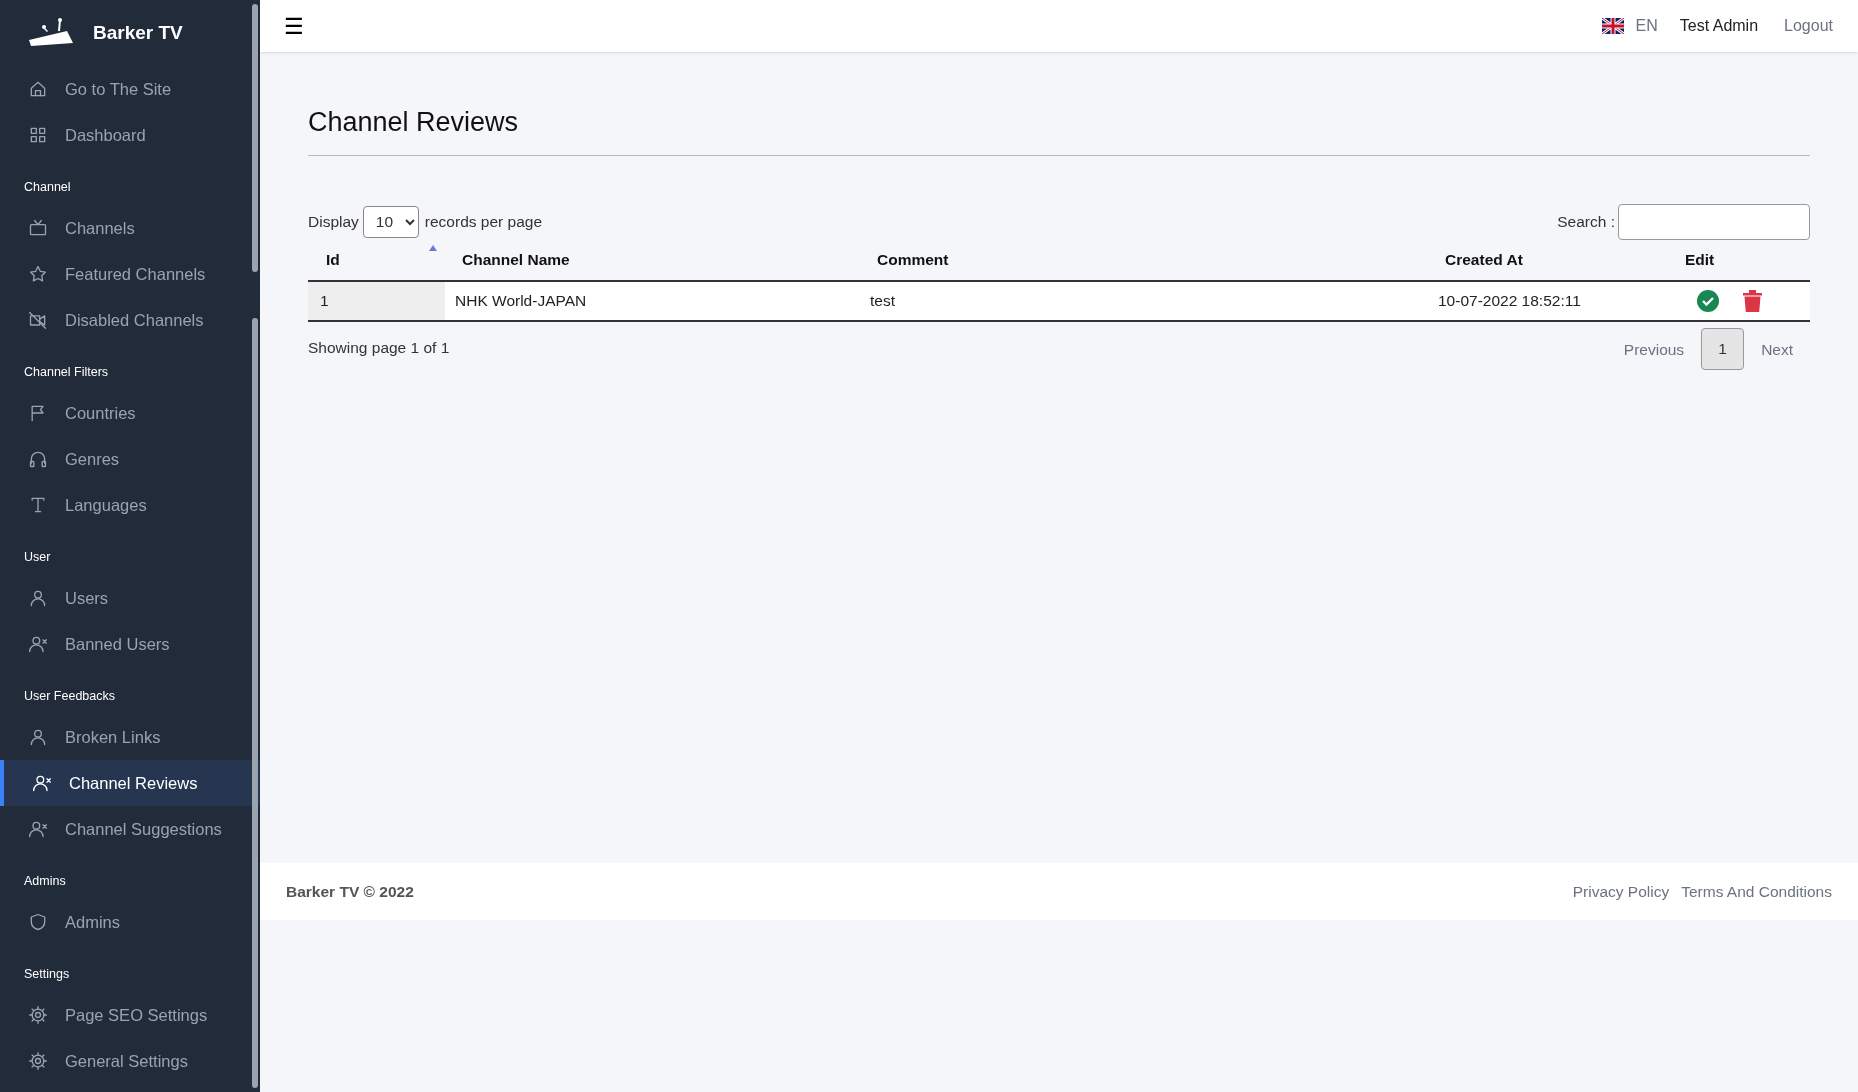  Describe the element at coordinates (376, 300) in the screenshot. I see `table-cell: 1` at that location.